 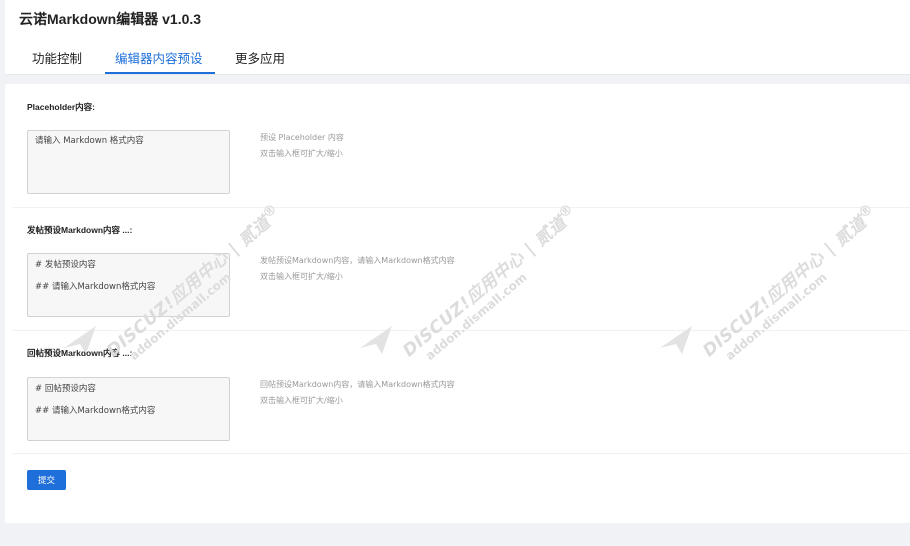 I want to click on tab-editor-content-preset: 编辑器内容预设, so click(x=159, y=61).